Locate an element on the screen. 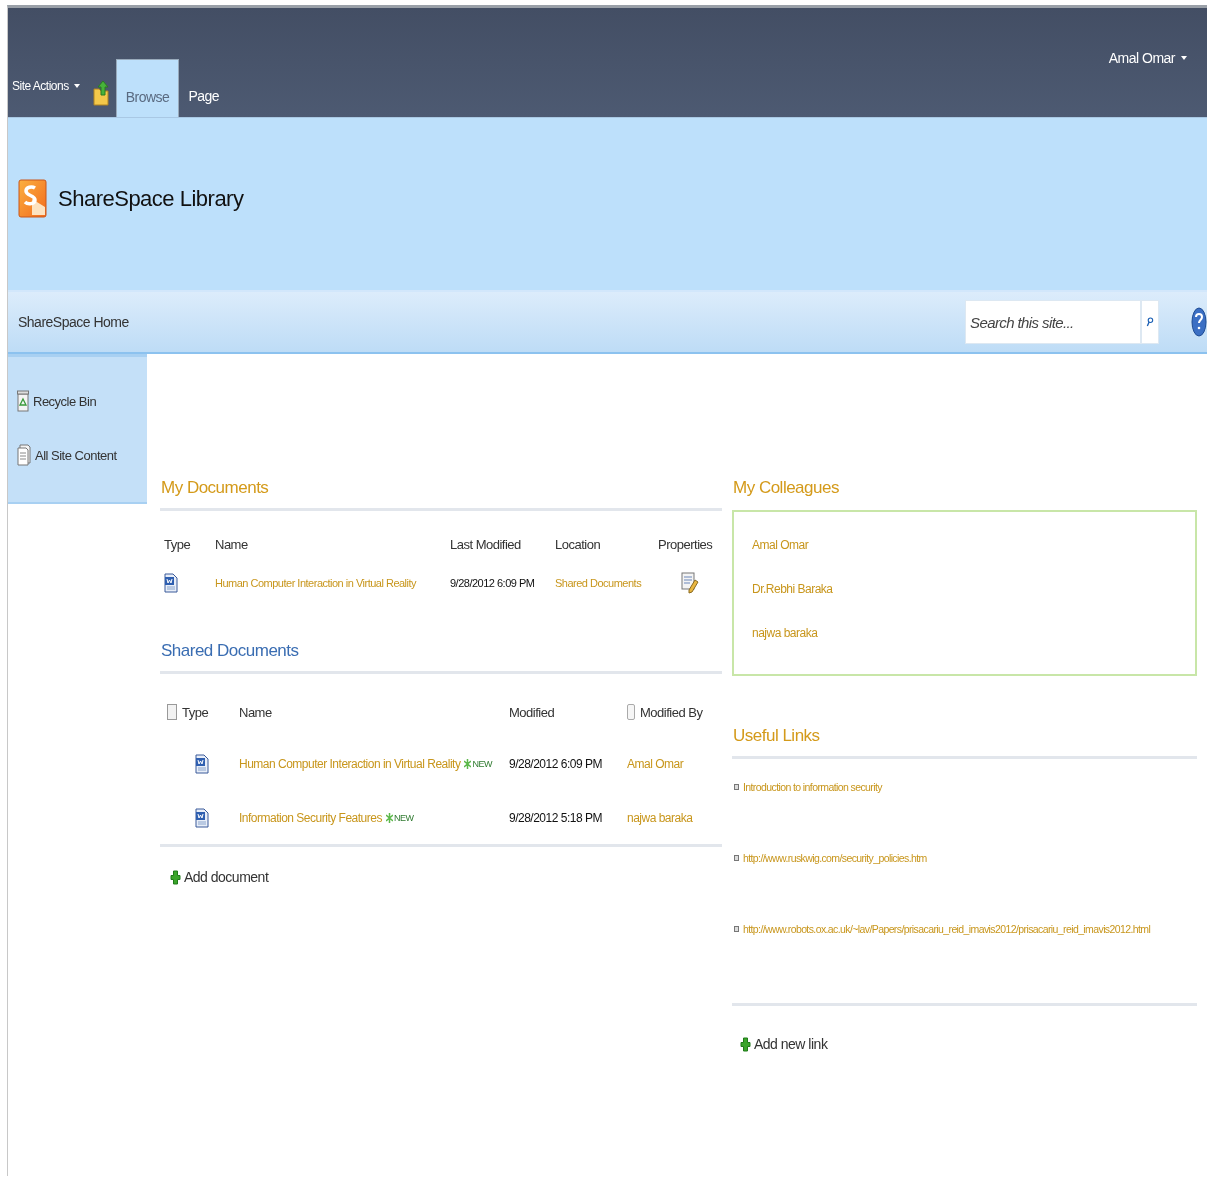 This screenshot has height=1179, width=1207. table-cell: 9/28/2012 5:18 PM is located at coordinates (555, 818).